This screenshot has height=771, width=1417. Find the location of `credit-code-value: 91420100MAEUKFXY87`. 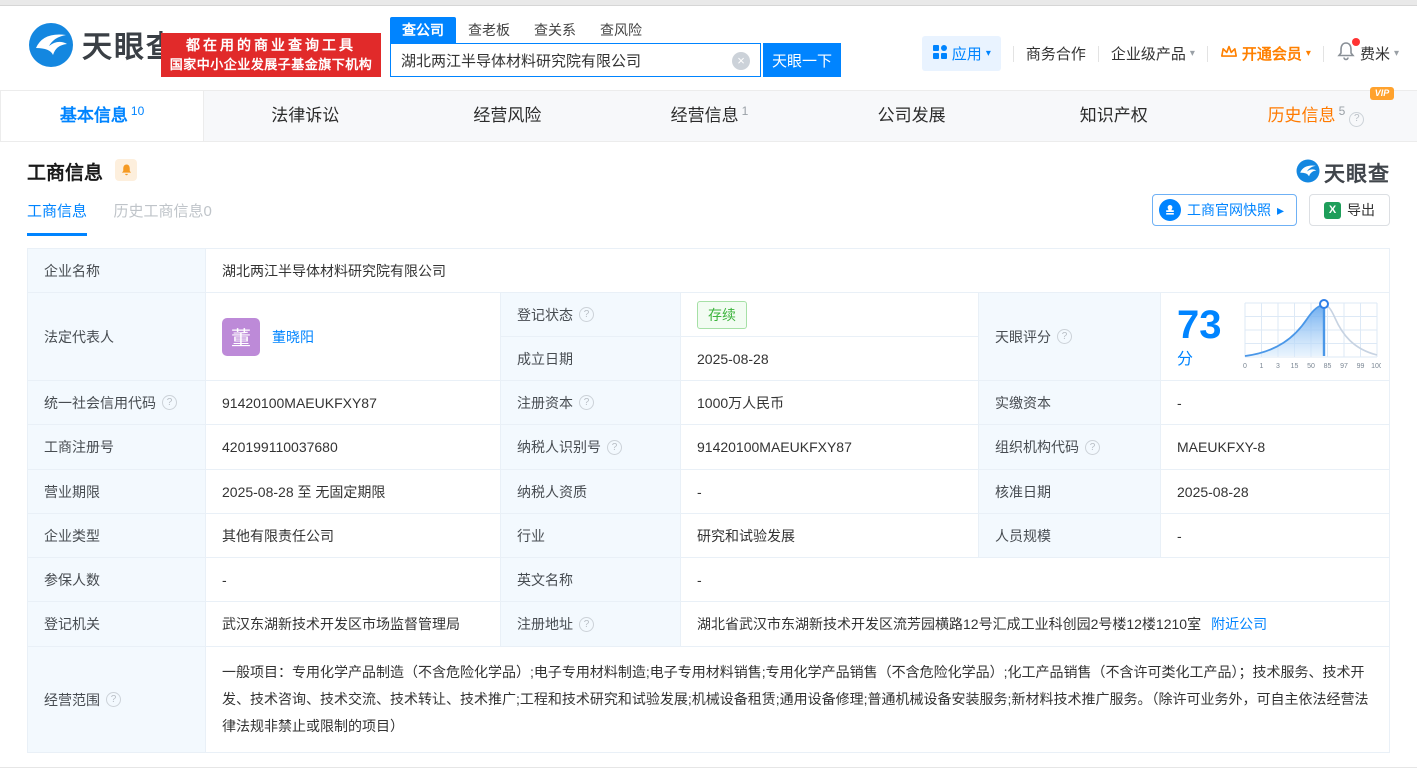

credit-code-value: 91420100MAEUKFXY87 is located at coordinates (353, 403).